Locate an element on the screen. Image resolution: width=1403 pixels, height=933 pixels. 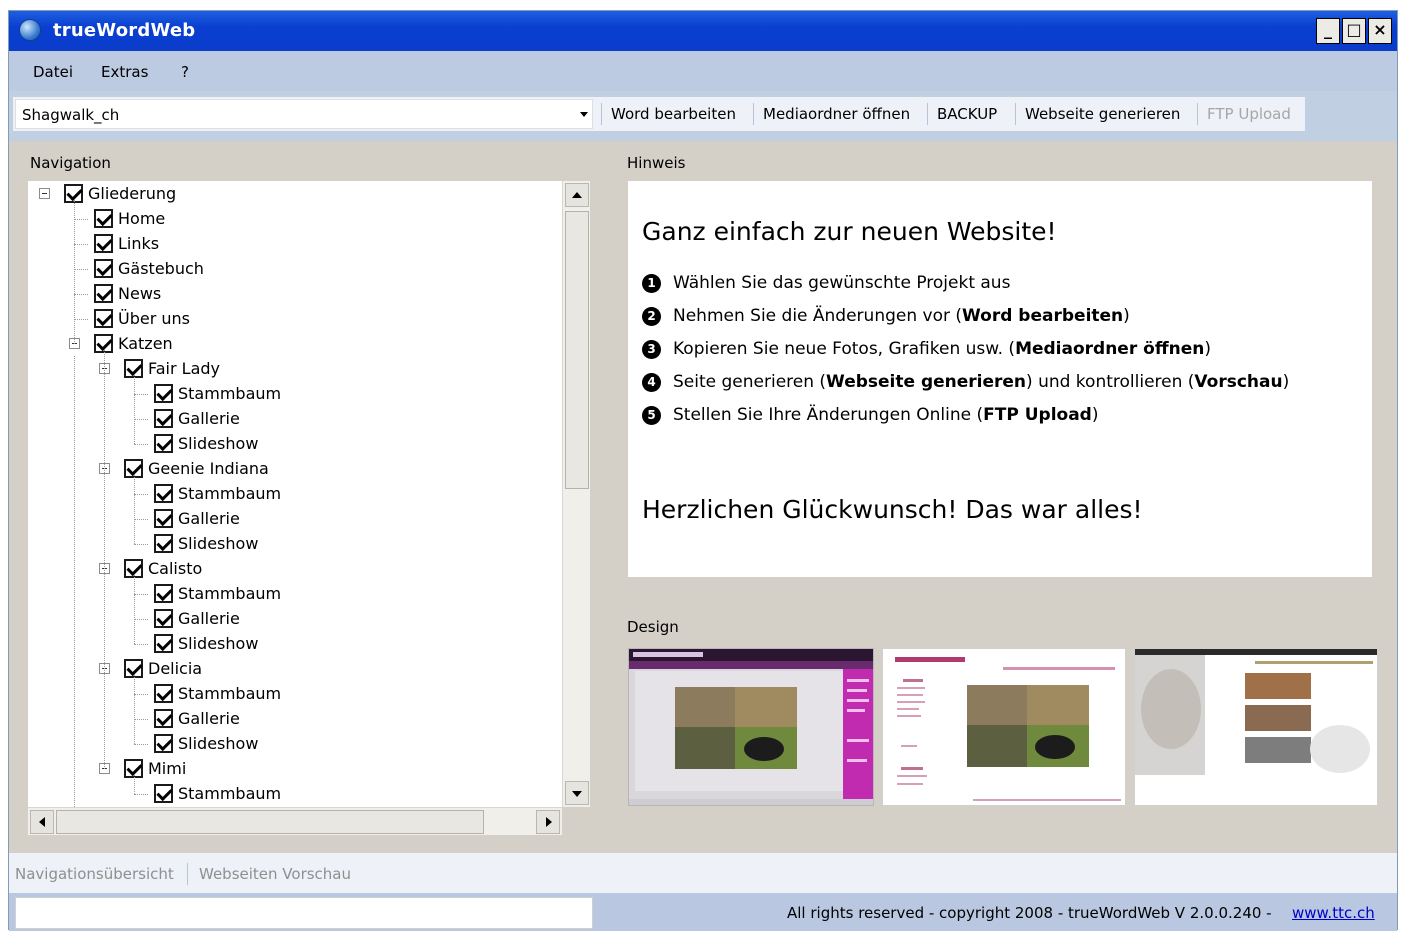
tree-item-label: Home is located at coordinates (142, 218).